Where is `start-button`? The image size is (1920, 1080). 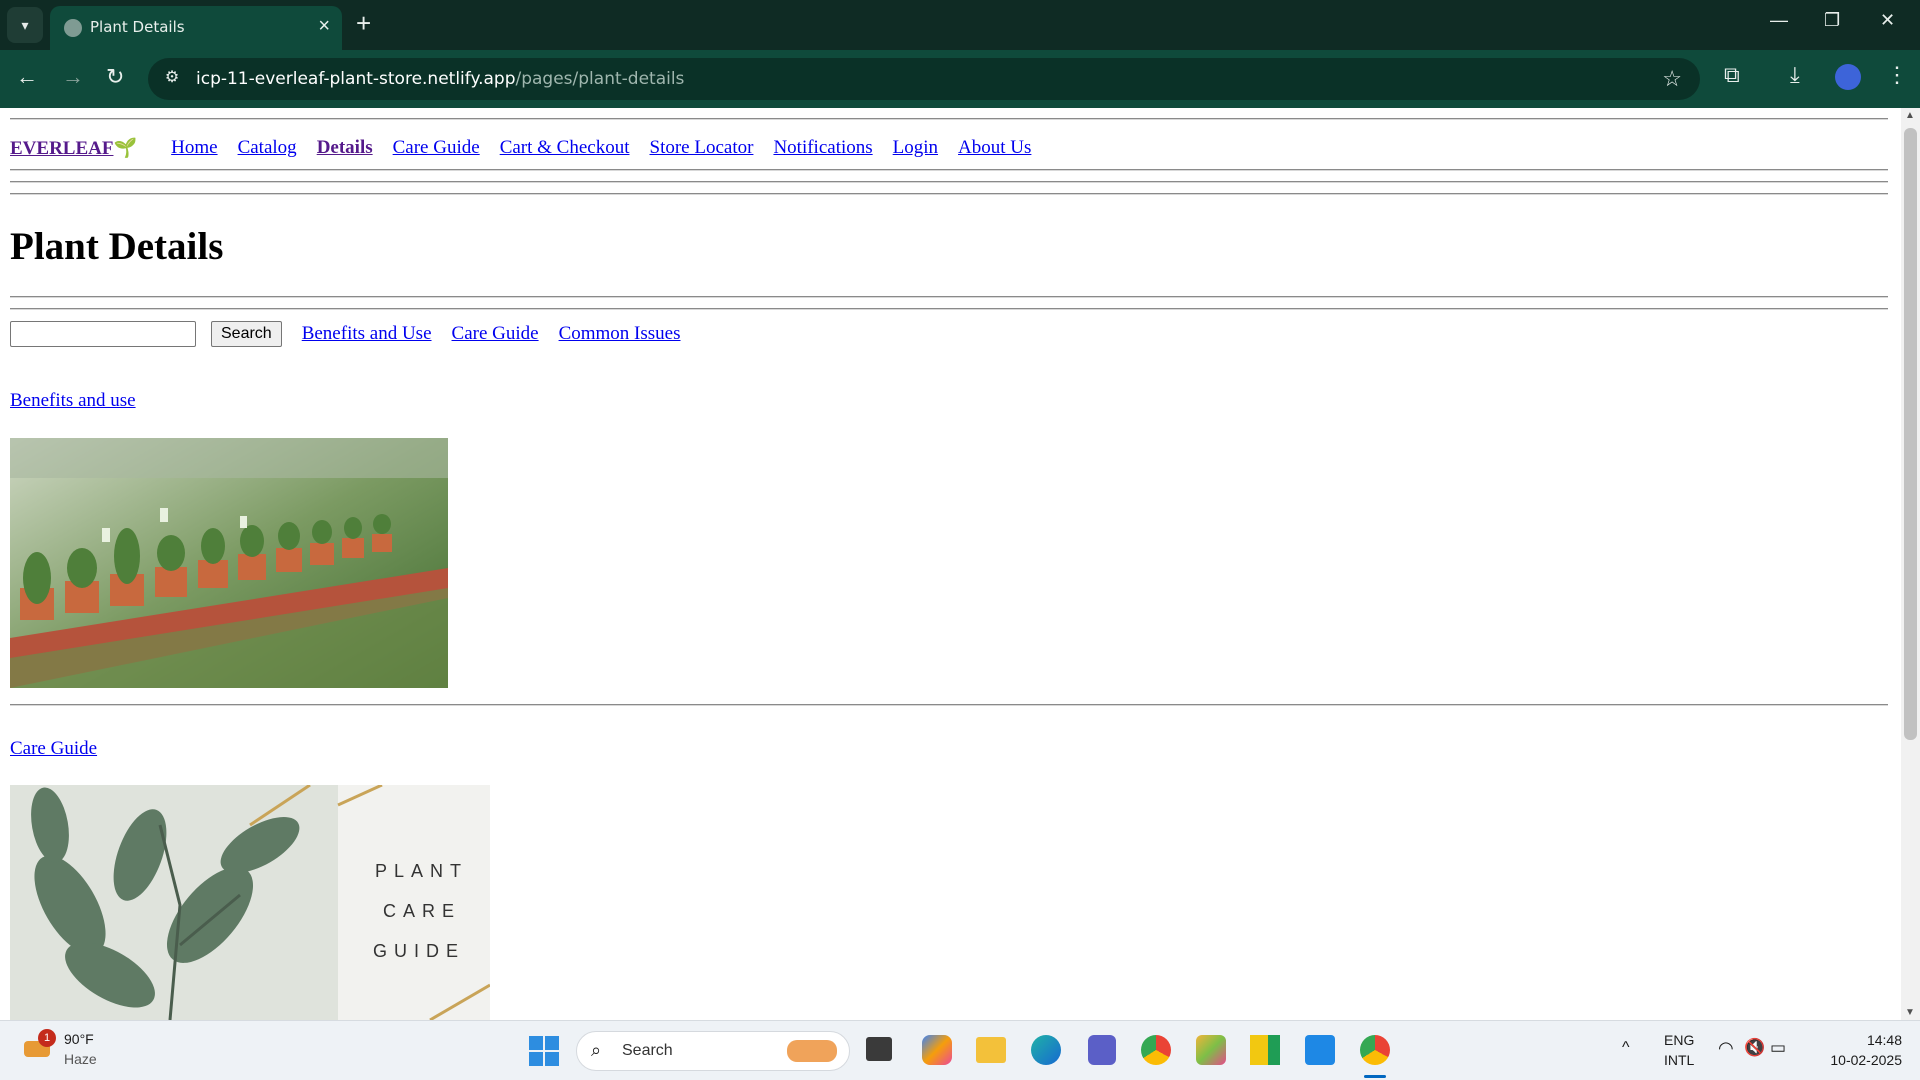
start-button is located at coordinates (544, 1051).